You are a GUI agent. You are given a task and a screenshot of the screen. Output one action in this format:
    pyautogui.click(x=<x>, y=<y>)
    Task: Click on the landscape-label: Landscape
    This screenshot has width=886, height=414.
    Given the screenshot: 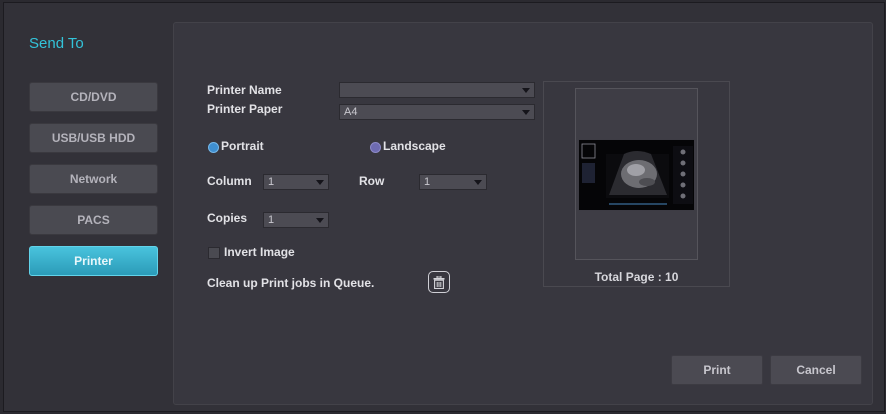 What is the action you would take?
    pyautogui.click(x=414, y=146)
    